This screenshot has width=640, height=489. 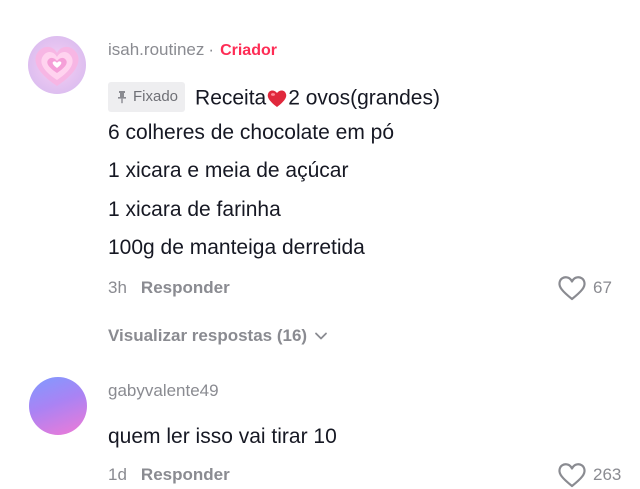 What do you see at coordinates (589, 475) in the screenshot?
I see `like-button: 263` at bounding box center [589, 475].